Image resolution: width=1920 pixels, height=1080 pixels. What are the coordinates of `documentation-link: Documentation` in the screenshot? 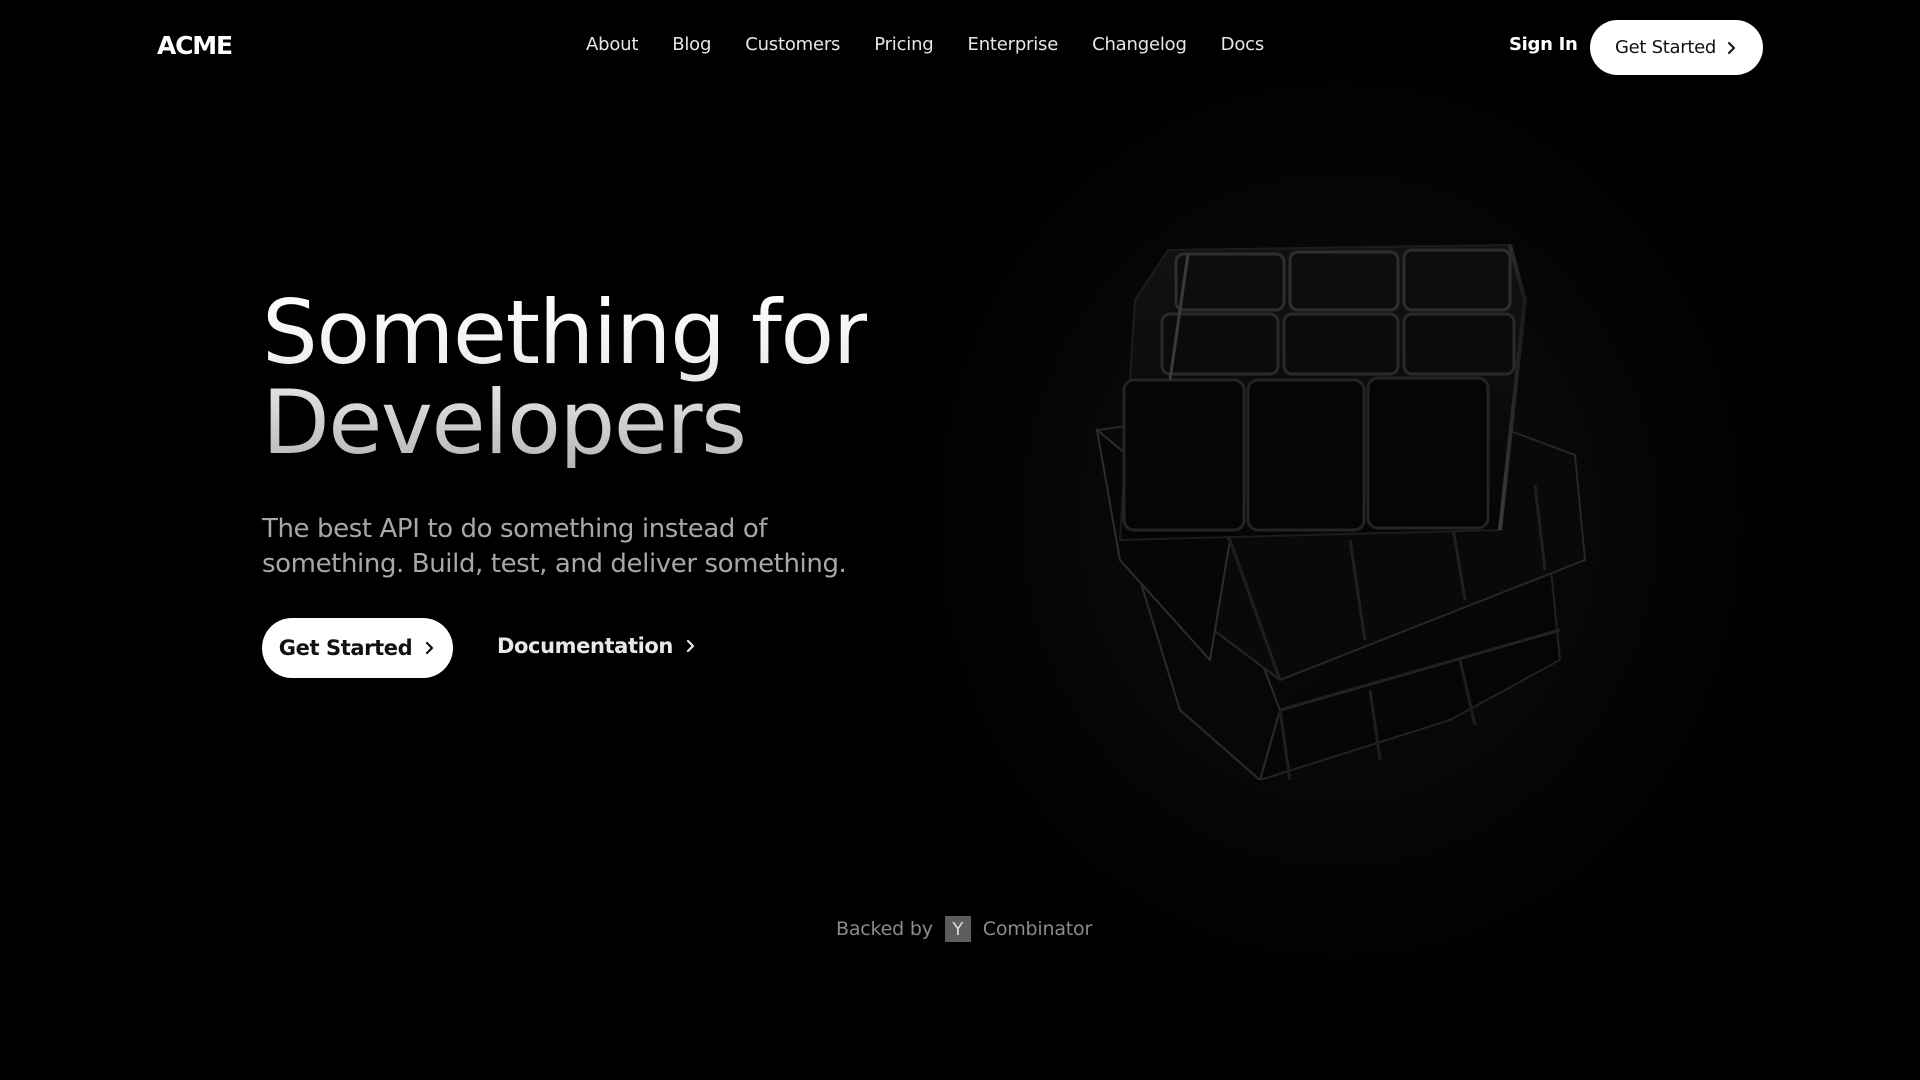 It's located at (597, 646).